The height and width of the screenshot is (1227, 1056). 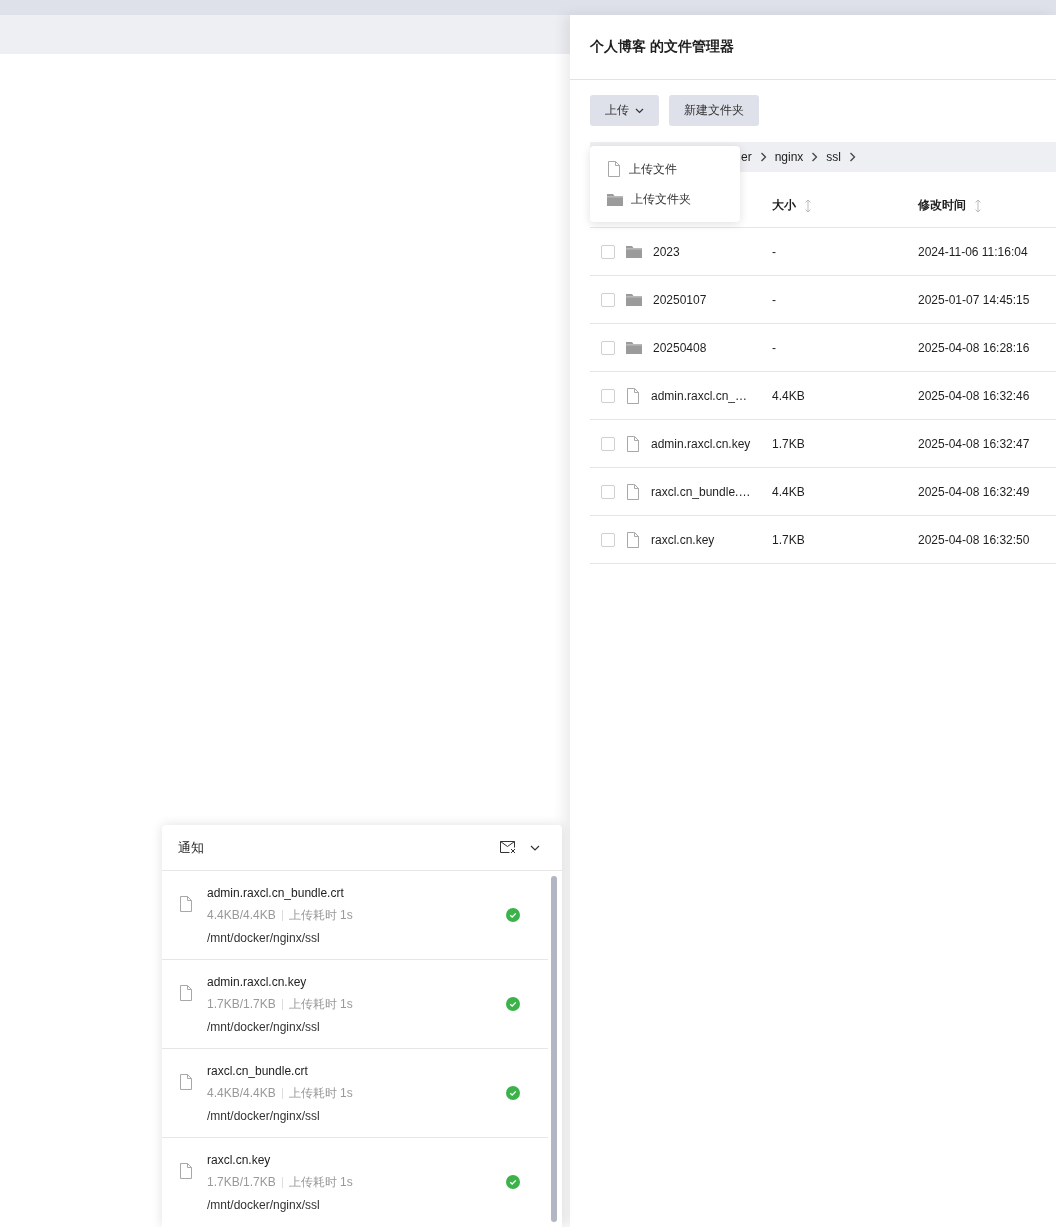 What do you see at coordinates (191, 847) in the screenshot?
I see `notification-title: 通知` at bounding box center [191, 847].